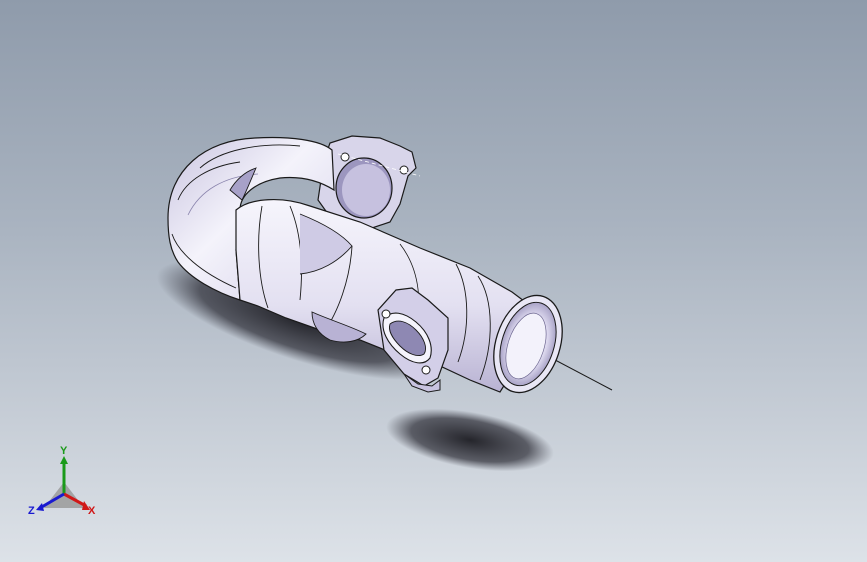 This screenshot has width=867, height=562. Describe the element at coordinates (40, 507) in the screenshot. I see `z-axis-head` at that location.